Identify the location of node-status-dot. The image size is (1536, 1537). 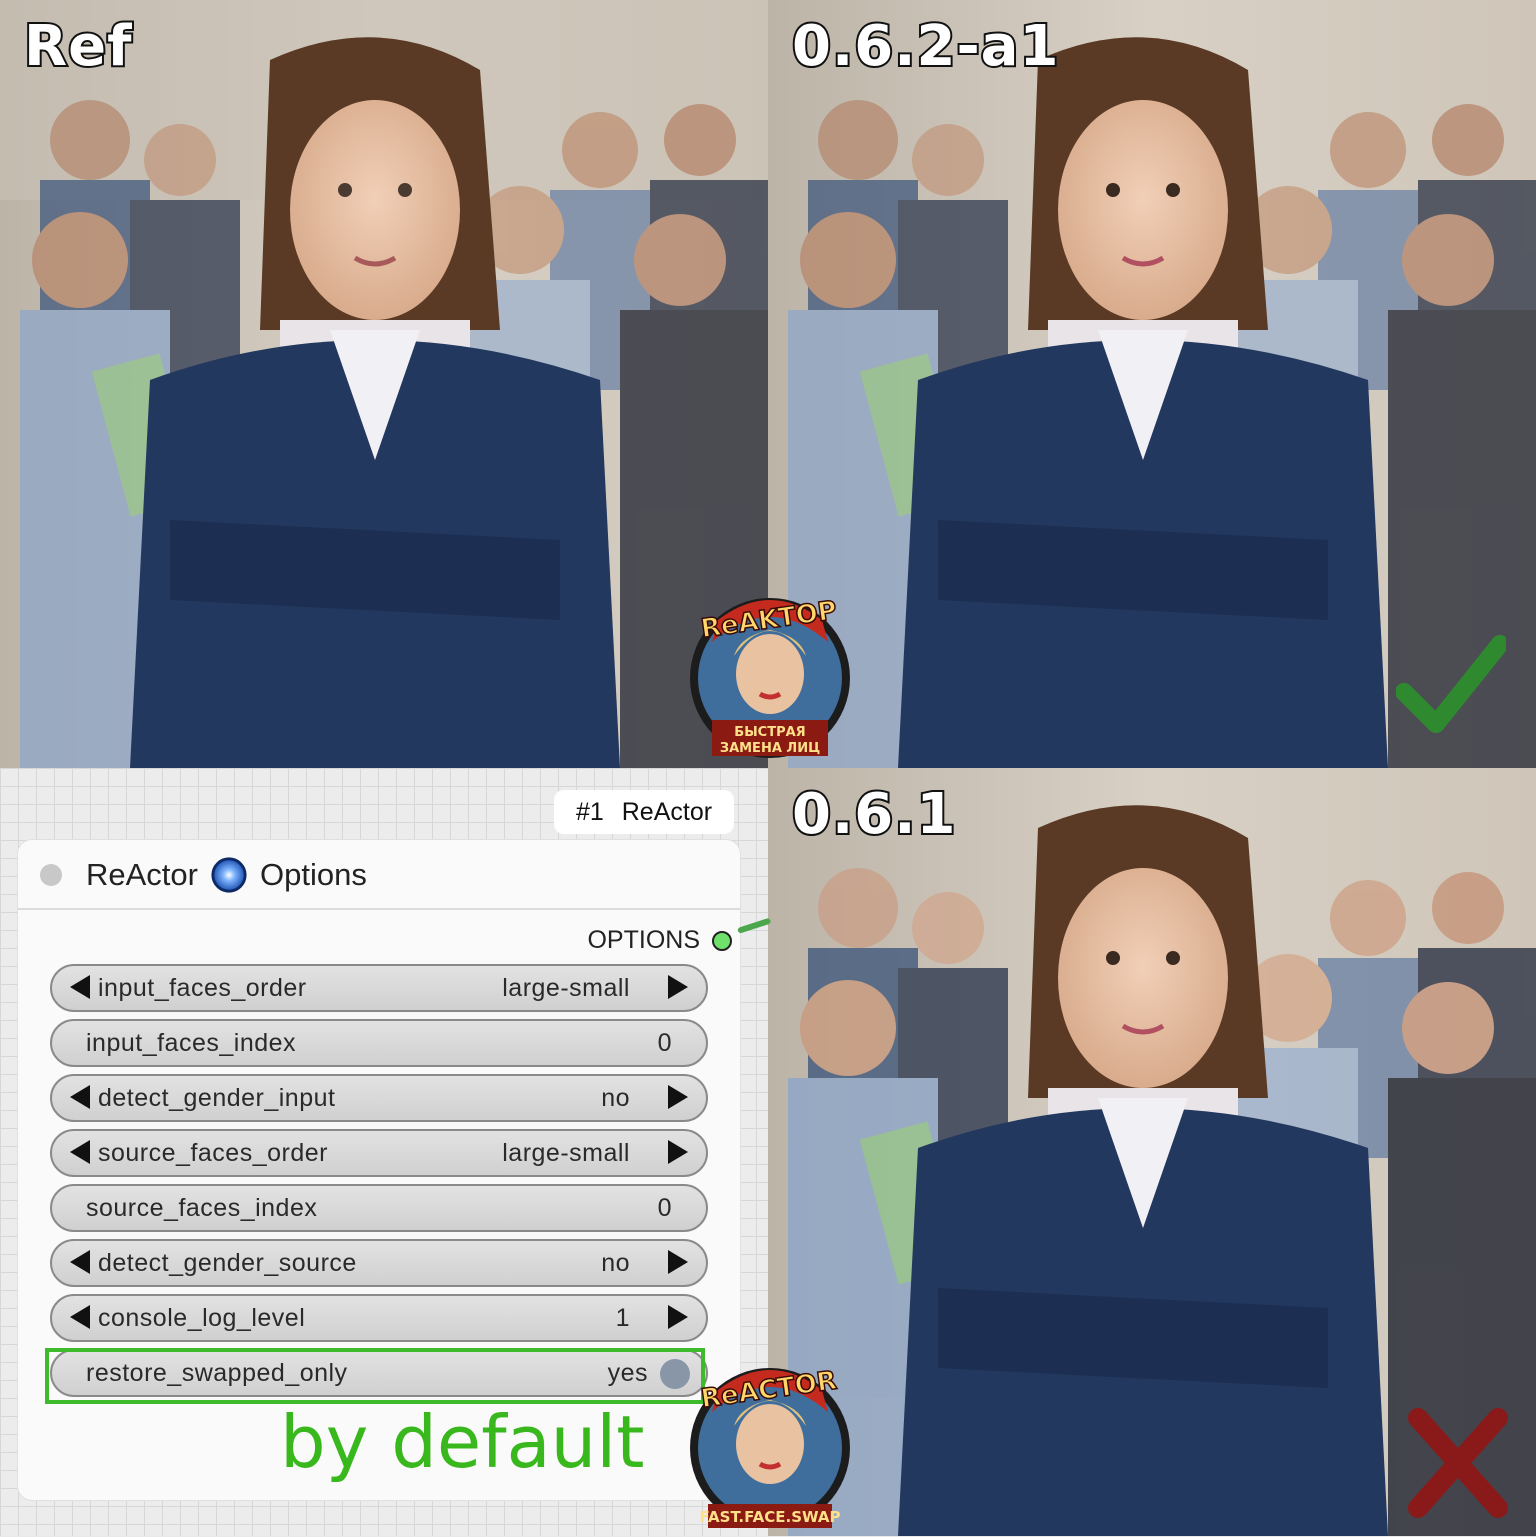
(51, 875).